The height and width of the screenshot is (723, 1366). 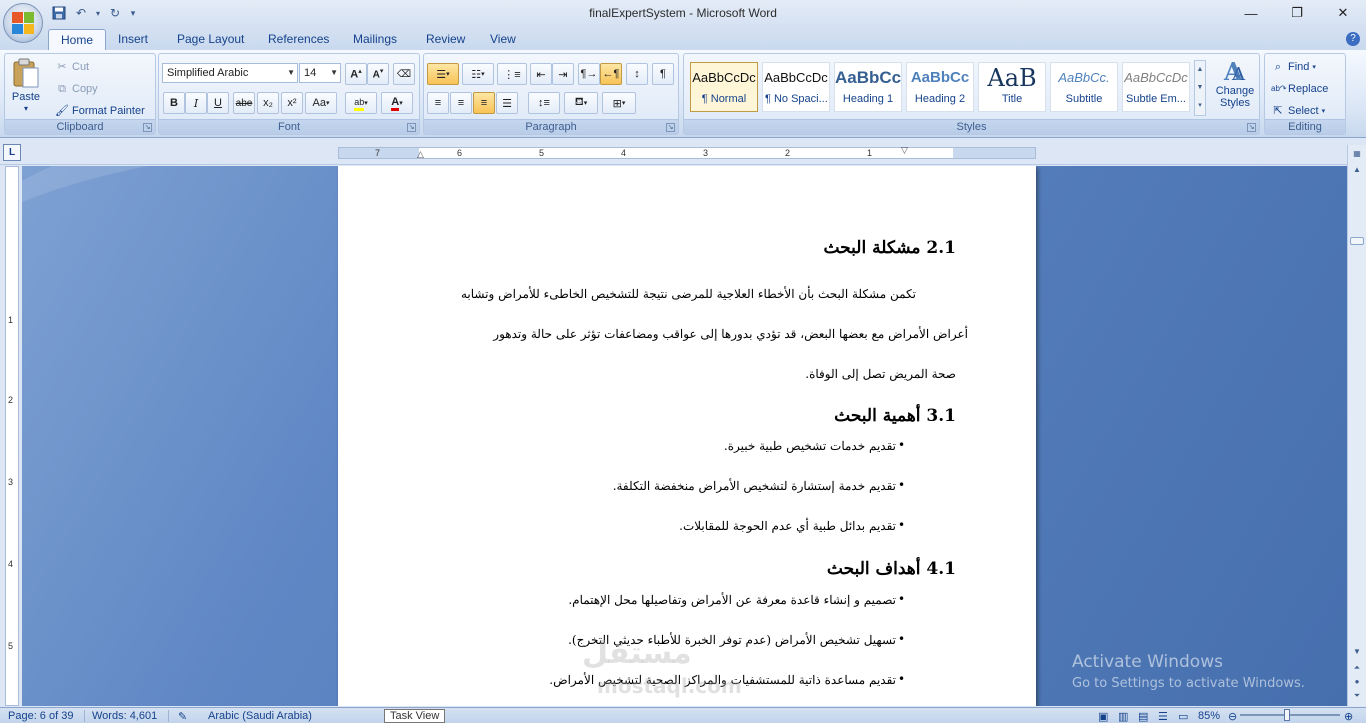 I want to click on tab-home: Home, so click(x=77, y=39).